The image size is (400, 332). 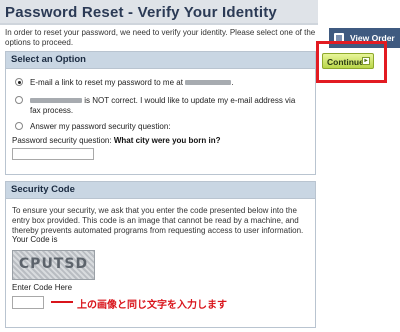 I want to click on arrow-right-icon: ▸, so click(x=366, y=61).